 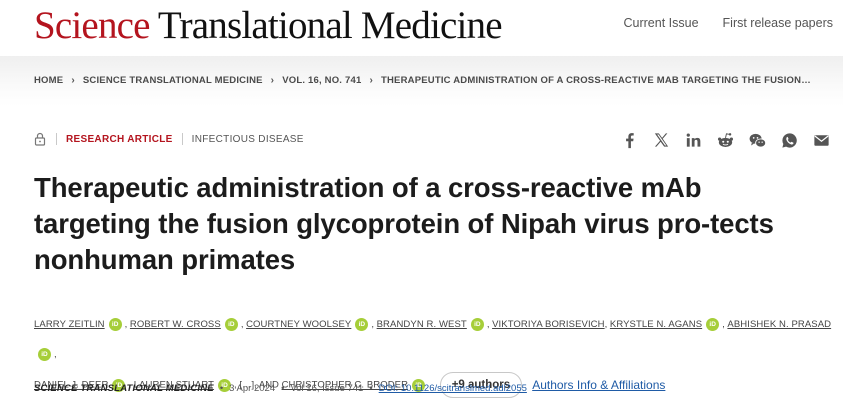 I want to click on doi-link: DOI: 10.1126/scitranslmed.adl2055, so click(x=453, y=388).